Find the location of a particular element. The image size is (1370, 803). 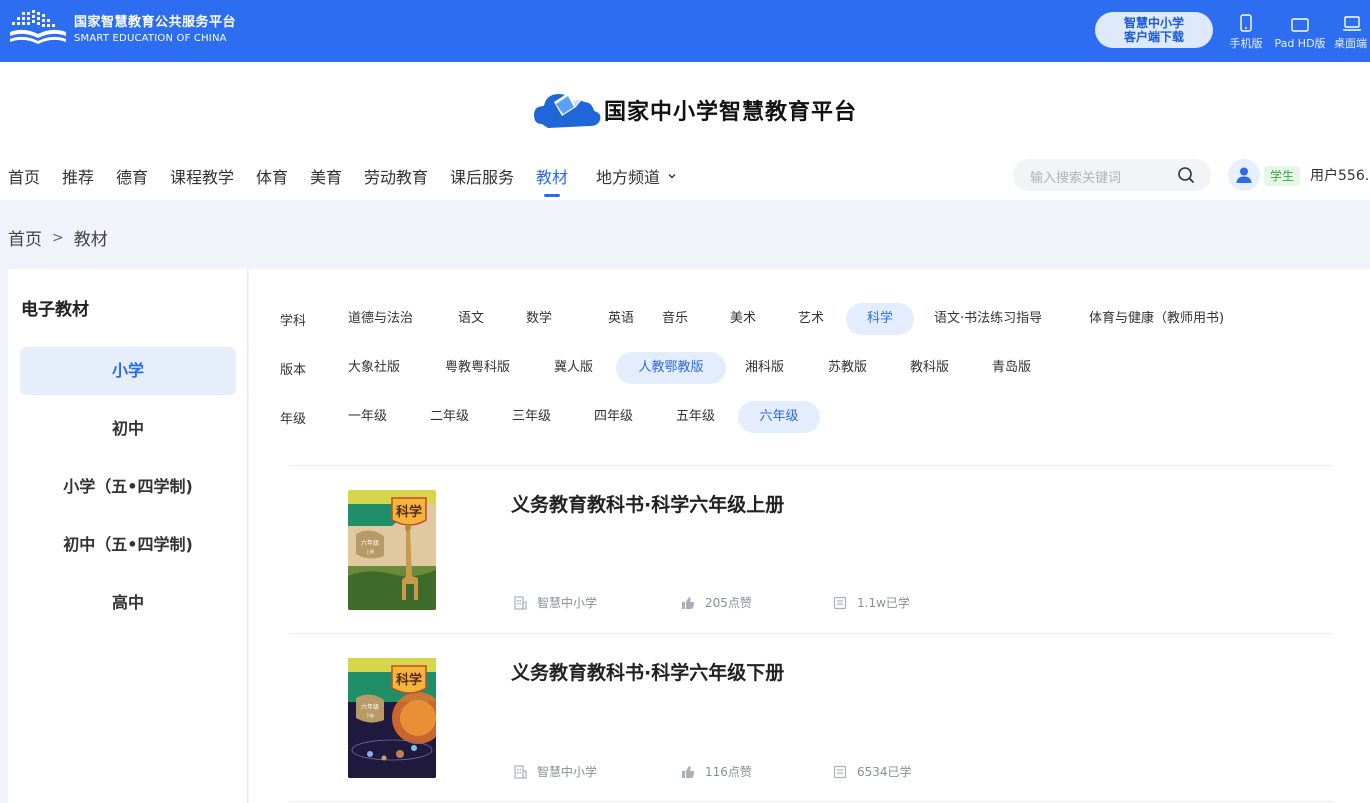

brand-logo-icon is located at coordinates (38, 27).